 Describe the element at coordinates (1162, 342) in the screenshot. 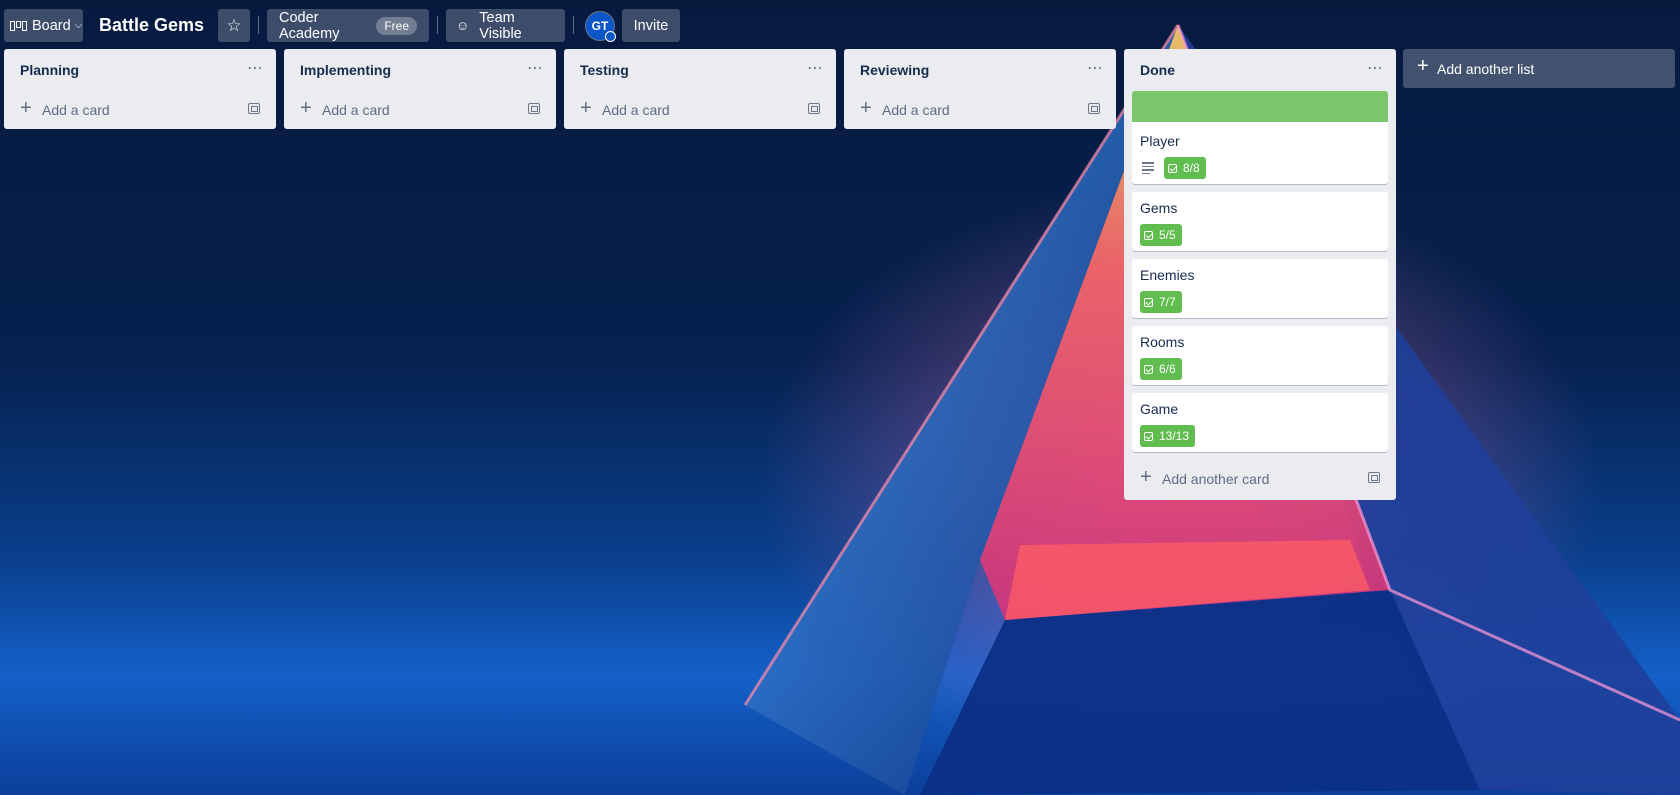

I see `card-title: Rooms` at that location.